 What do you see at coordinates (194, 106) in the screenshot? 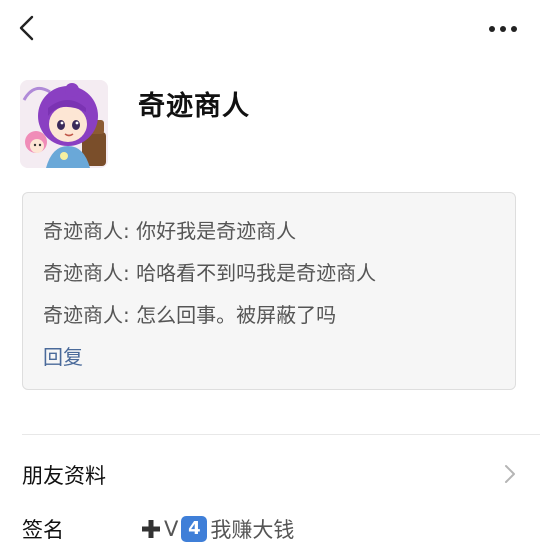
I see `profile-name: 奇迹商人` at bounding box center [194, 106].